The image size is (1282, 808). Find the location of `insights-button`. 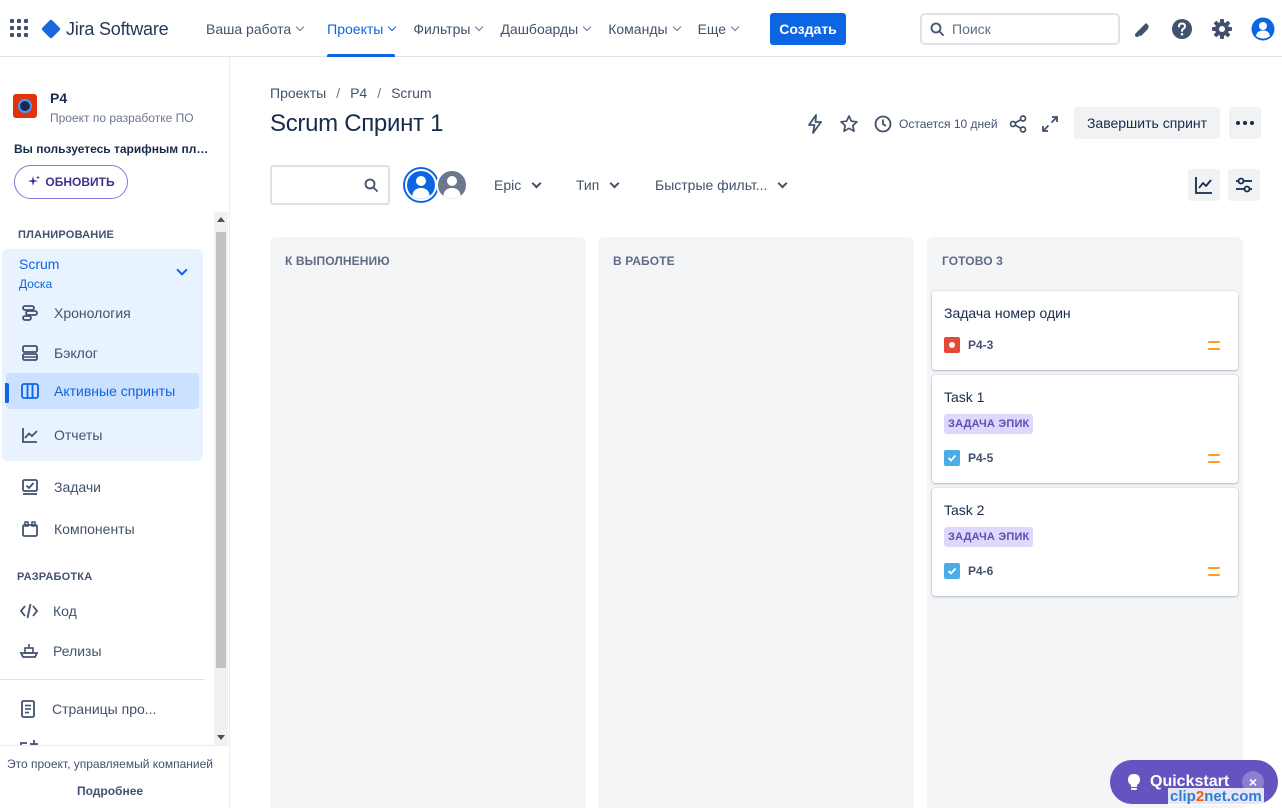

insights-button is located at coordinates (1204, 185).